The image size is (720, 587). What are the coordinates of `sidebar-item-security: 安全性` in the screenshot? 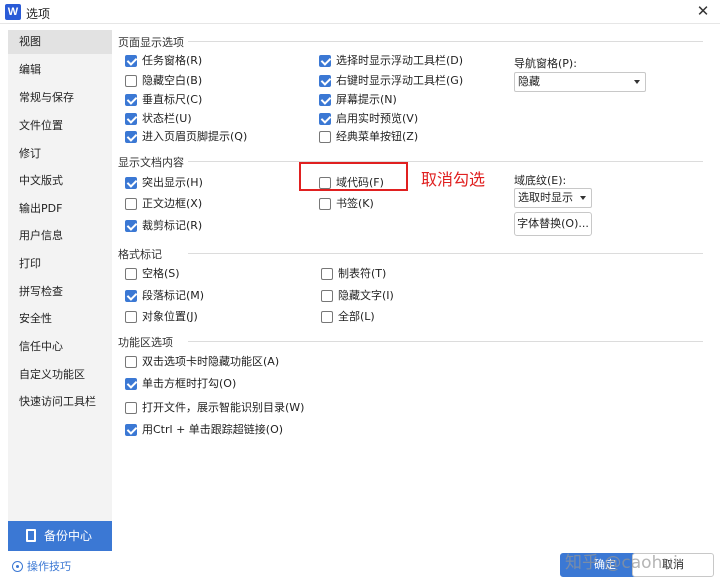 It's located at (60, 319).